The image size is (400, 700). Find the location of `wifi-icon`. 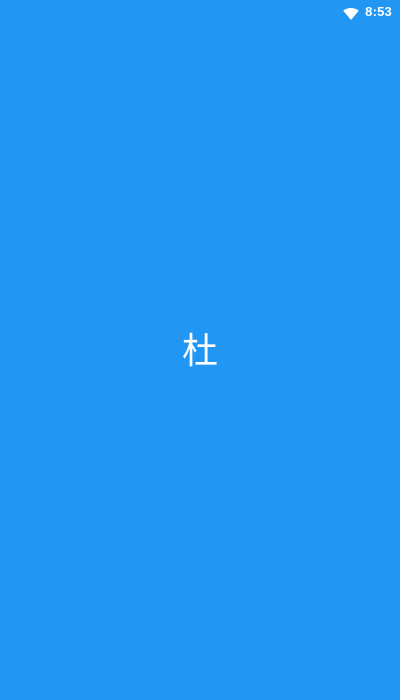

wifi-icon is located at coordinates (351, 12).